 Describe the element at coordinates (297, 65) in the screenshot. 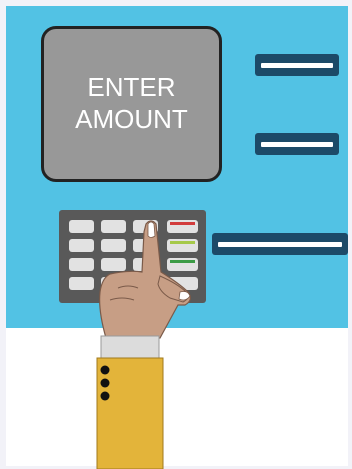

I see `receipt-slot` at that location.